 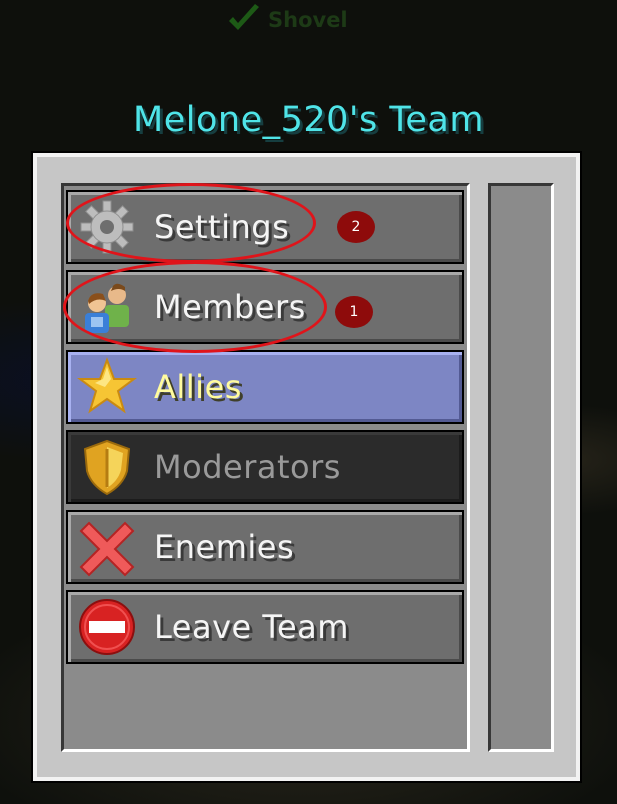 I want to click on scrollbar-track, so click(x=521, y=467).